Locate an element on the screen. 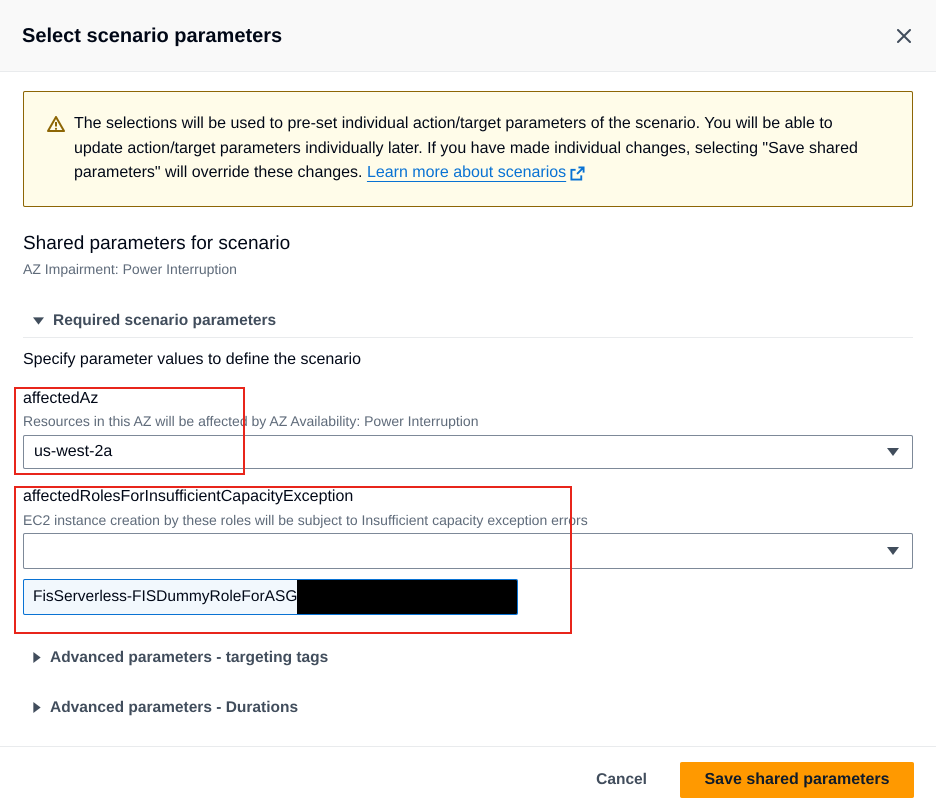 This screenshot has height=810, width=936. select-field is located at coordinates (468, 550).